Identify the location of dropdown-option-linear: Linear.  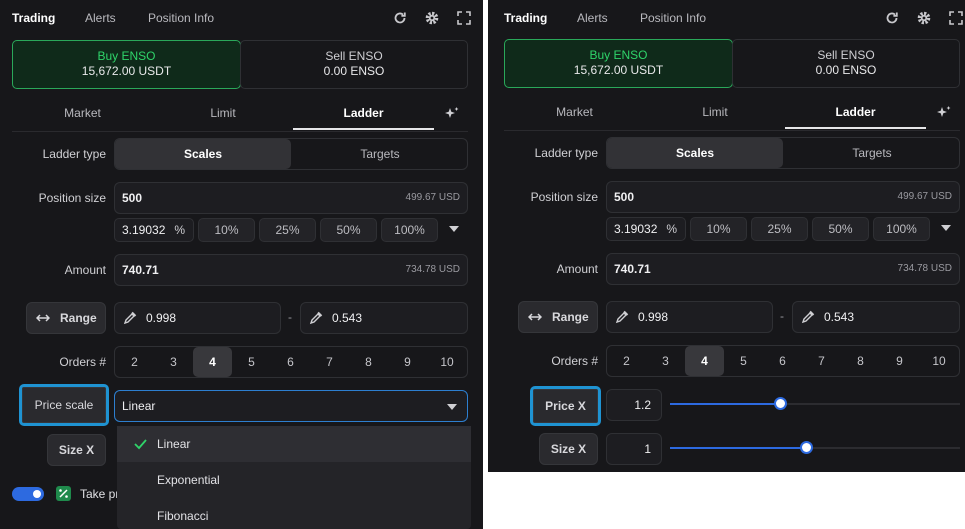
(294, 444).